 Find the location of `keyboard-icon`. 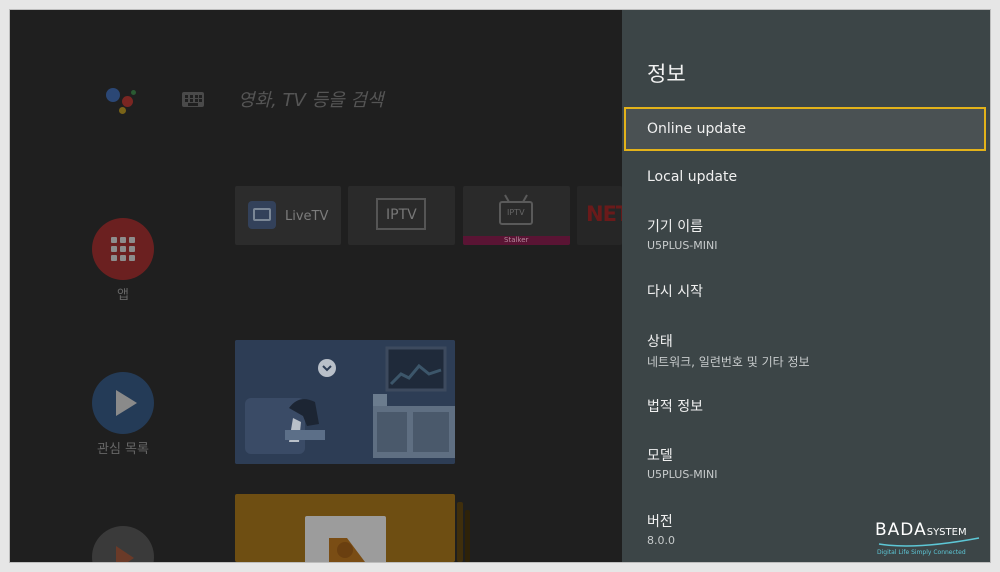

keyboard-icon is located at coordinates (193, 99).